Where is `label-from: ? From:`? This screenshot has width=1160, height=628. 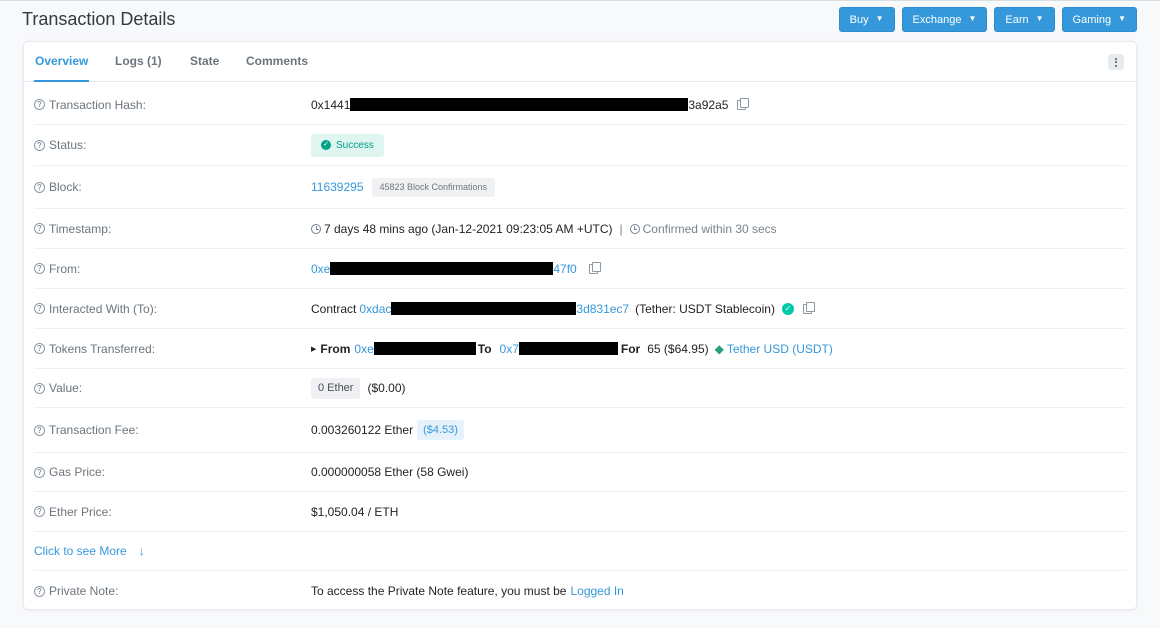
label-from: ? From: is located at coordinates (57, 269).